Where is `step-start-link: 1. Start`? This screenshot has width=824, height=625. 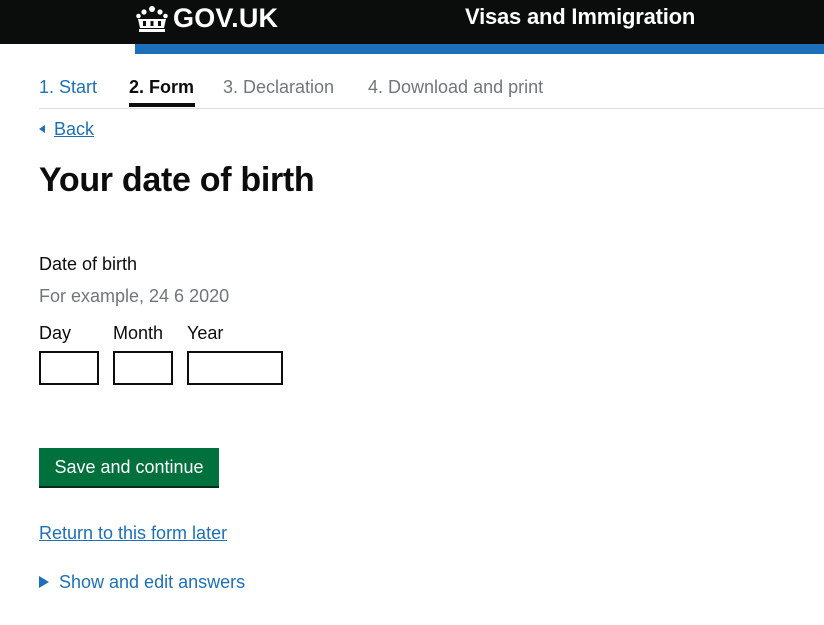 step-start-link: 1. Start is located at coordinates (68, 87).